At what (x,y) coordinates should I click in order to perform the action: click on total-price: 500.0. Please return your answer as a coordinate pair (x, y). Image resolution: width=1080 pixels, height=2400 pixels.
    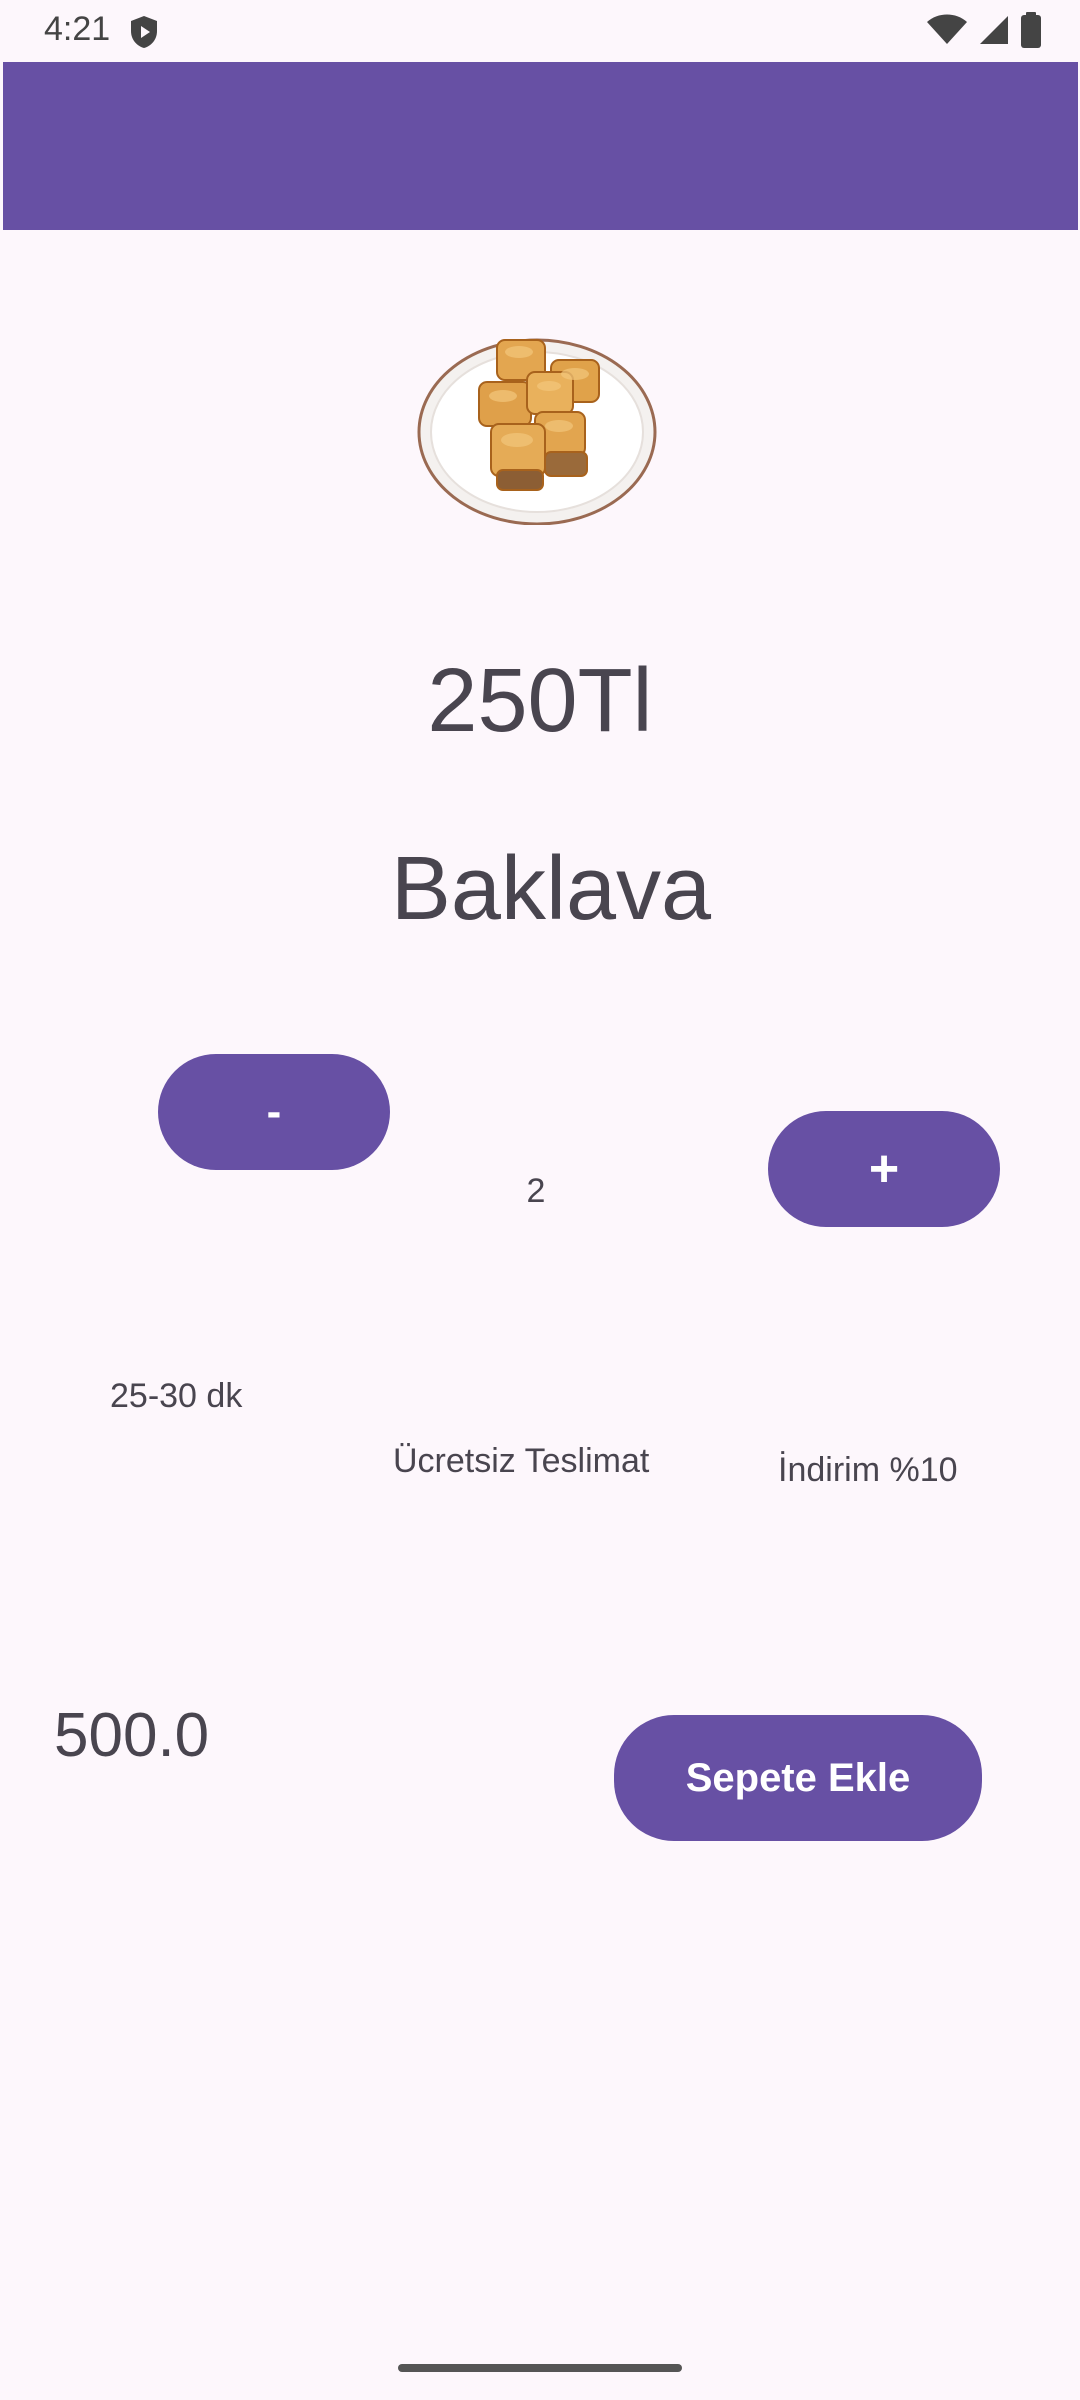
    Looking at the image, I should click on (132, 1735).